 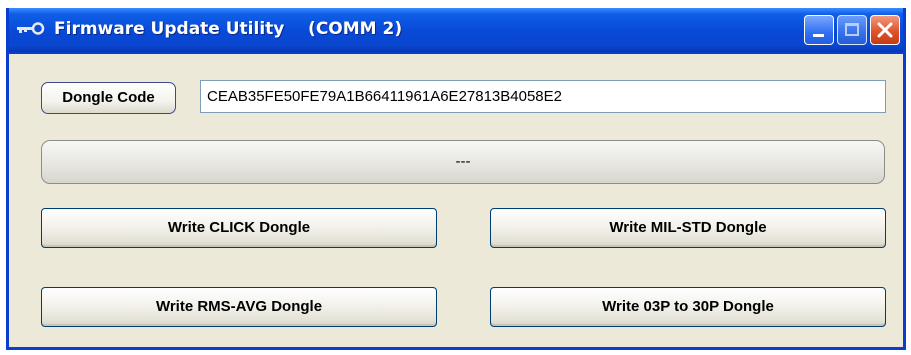 What do you see at coordinates (169, 29) in the screenshot?
I see `window-title-text: Firmware Update Utility` at bounding box center [169, 29].